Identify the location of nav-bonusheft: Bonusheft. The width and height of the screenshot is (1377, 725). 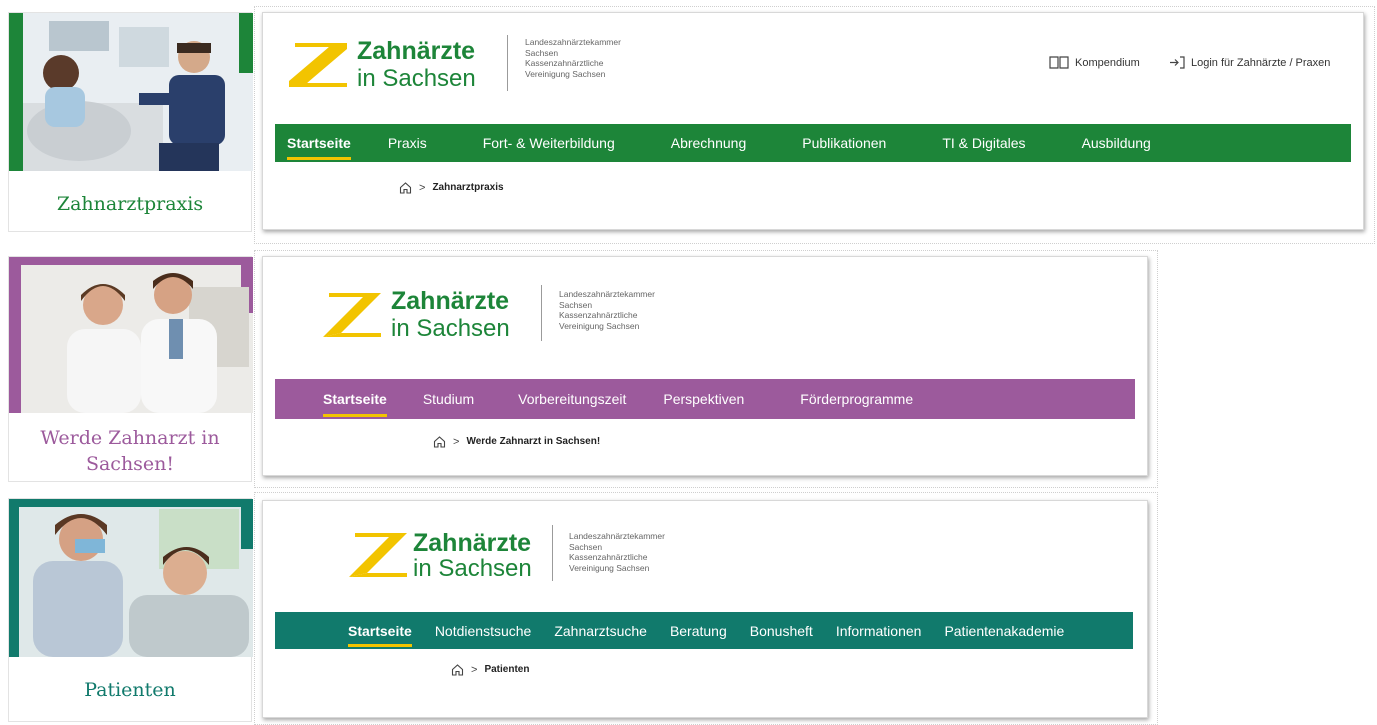
(781, 630).